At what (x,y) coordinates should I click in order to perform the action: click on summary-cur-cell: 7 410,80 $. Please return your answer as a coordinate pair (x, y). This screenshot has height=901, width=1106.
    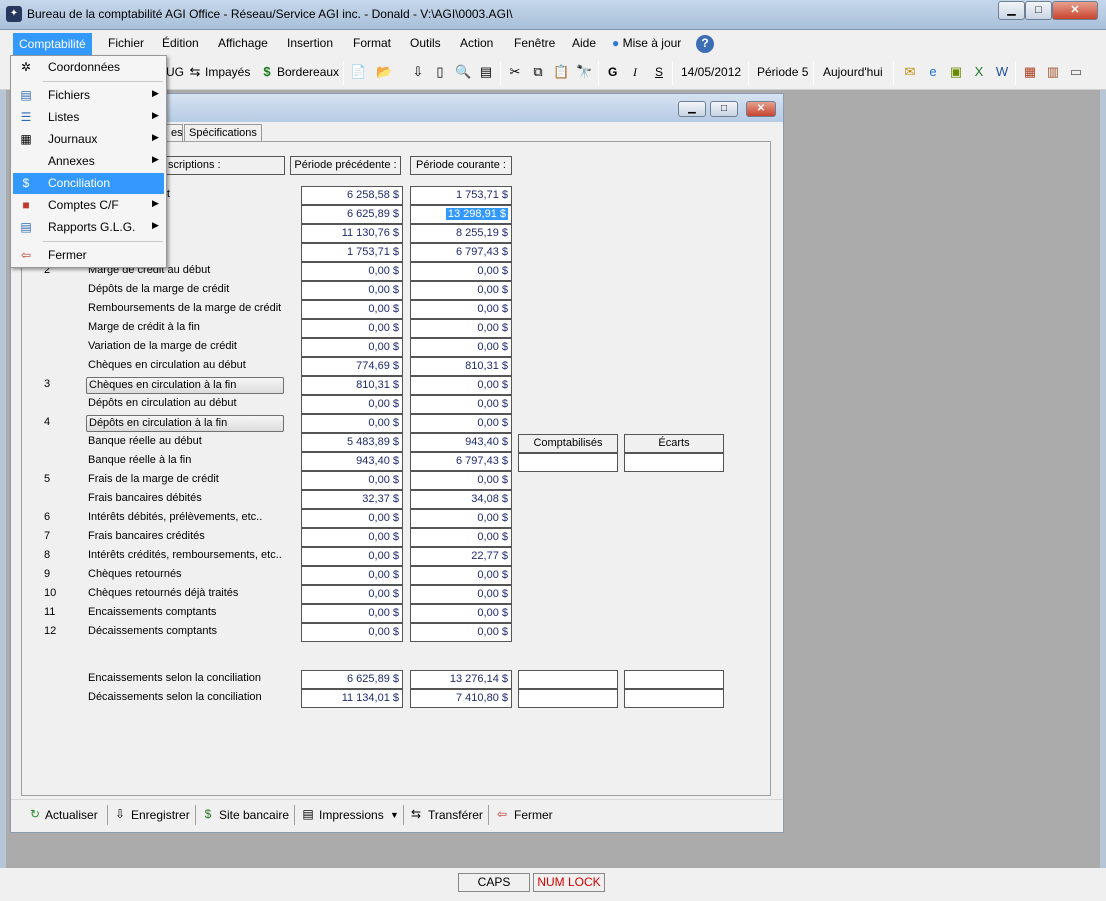
    Looking at the image, I should click on (461, 698).